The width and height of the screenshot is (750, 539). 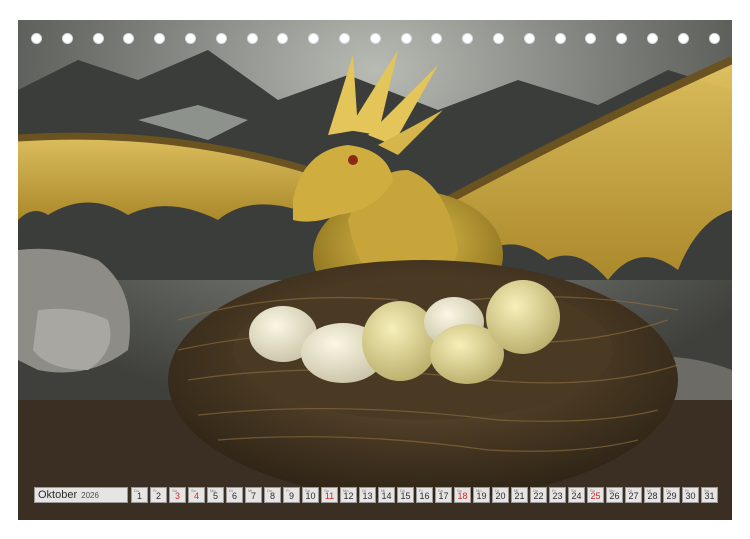 I want to click on calendar-day: Fr 9, so click(x=291, y=495).